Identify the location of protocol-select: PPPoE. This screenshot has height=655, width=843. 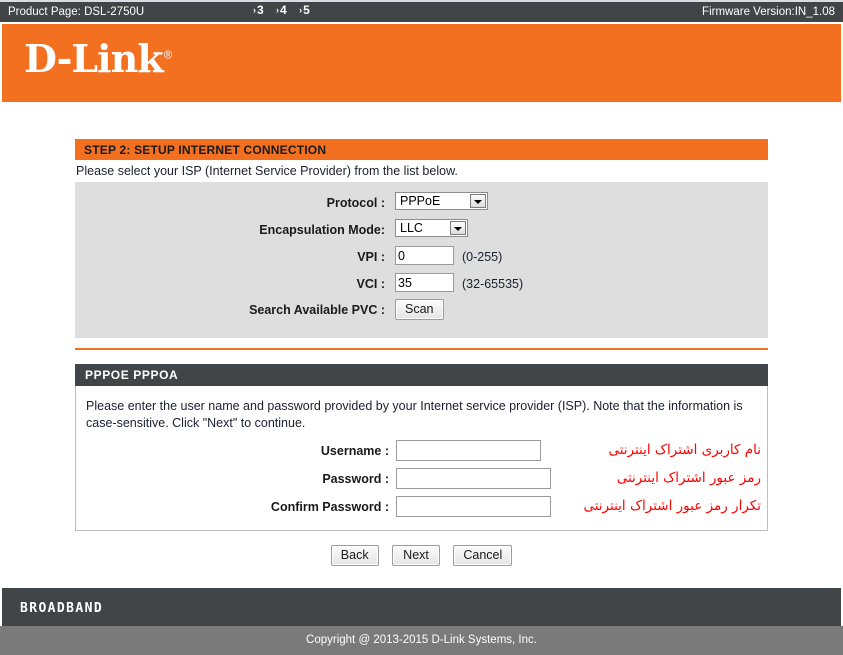
(441, 201).